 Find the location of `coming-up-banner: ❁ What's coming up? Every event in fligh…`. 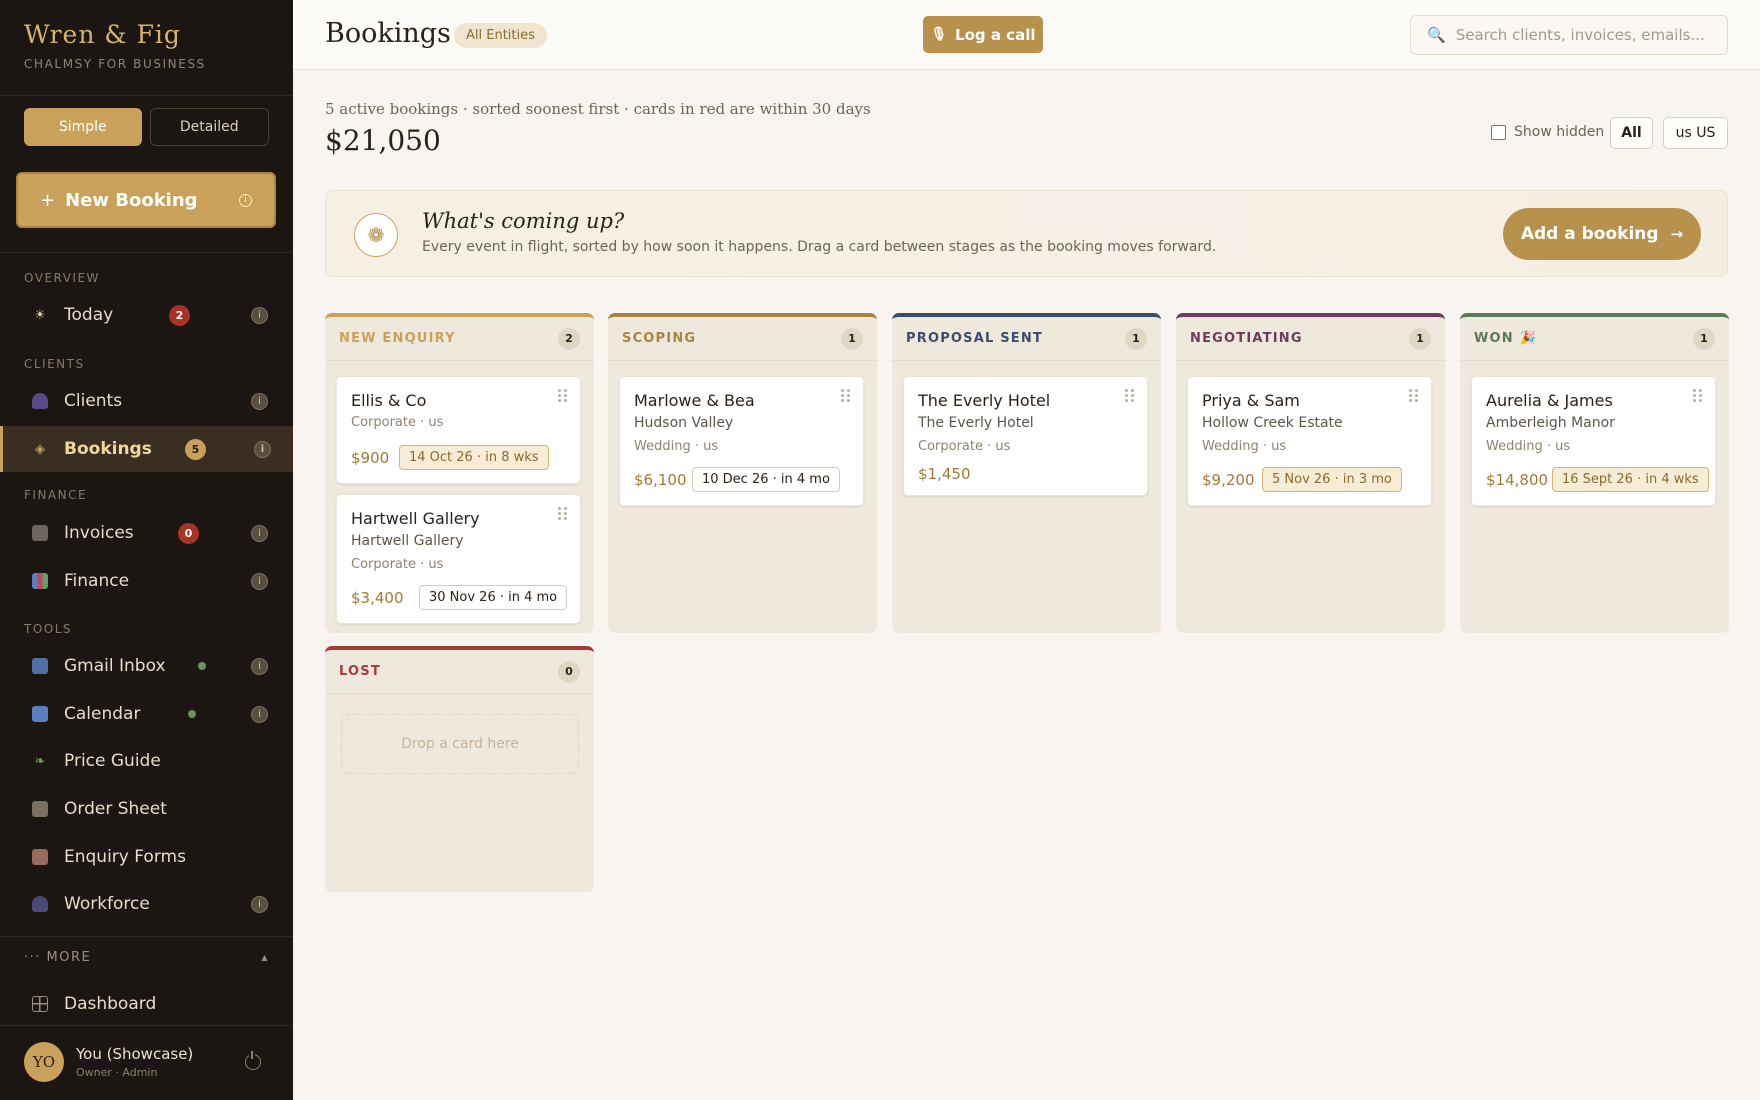

coming-up-banner: ❁ What's coming up? Every event in fligh… is located at coordinates (1026, 233).